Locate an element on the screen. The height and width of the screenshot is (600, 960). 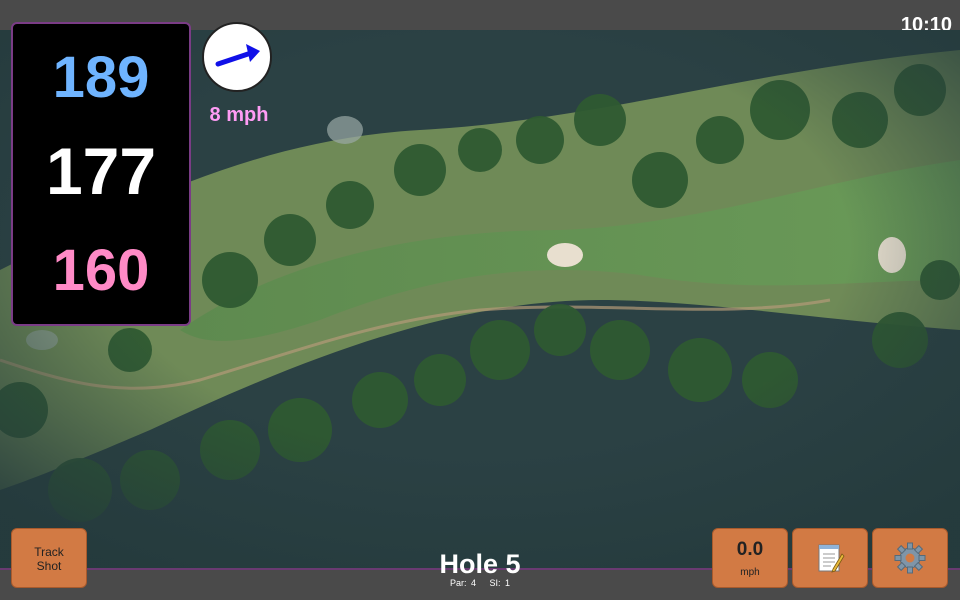
speed-value: 0.0 is located at coordinates (750, 549).